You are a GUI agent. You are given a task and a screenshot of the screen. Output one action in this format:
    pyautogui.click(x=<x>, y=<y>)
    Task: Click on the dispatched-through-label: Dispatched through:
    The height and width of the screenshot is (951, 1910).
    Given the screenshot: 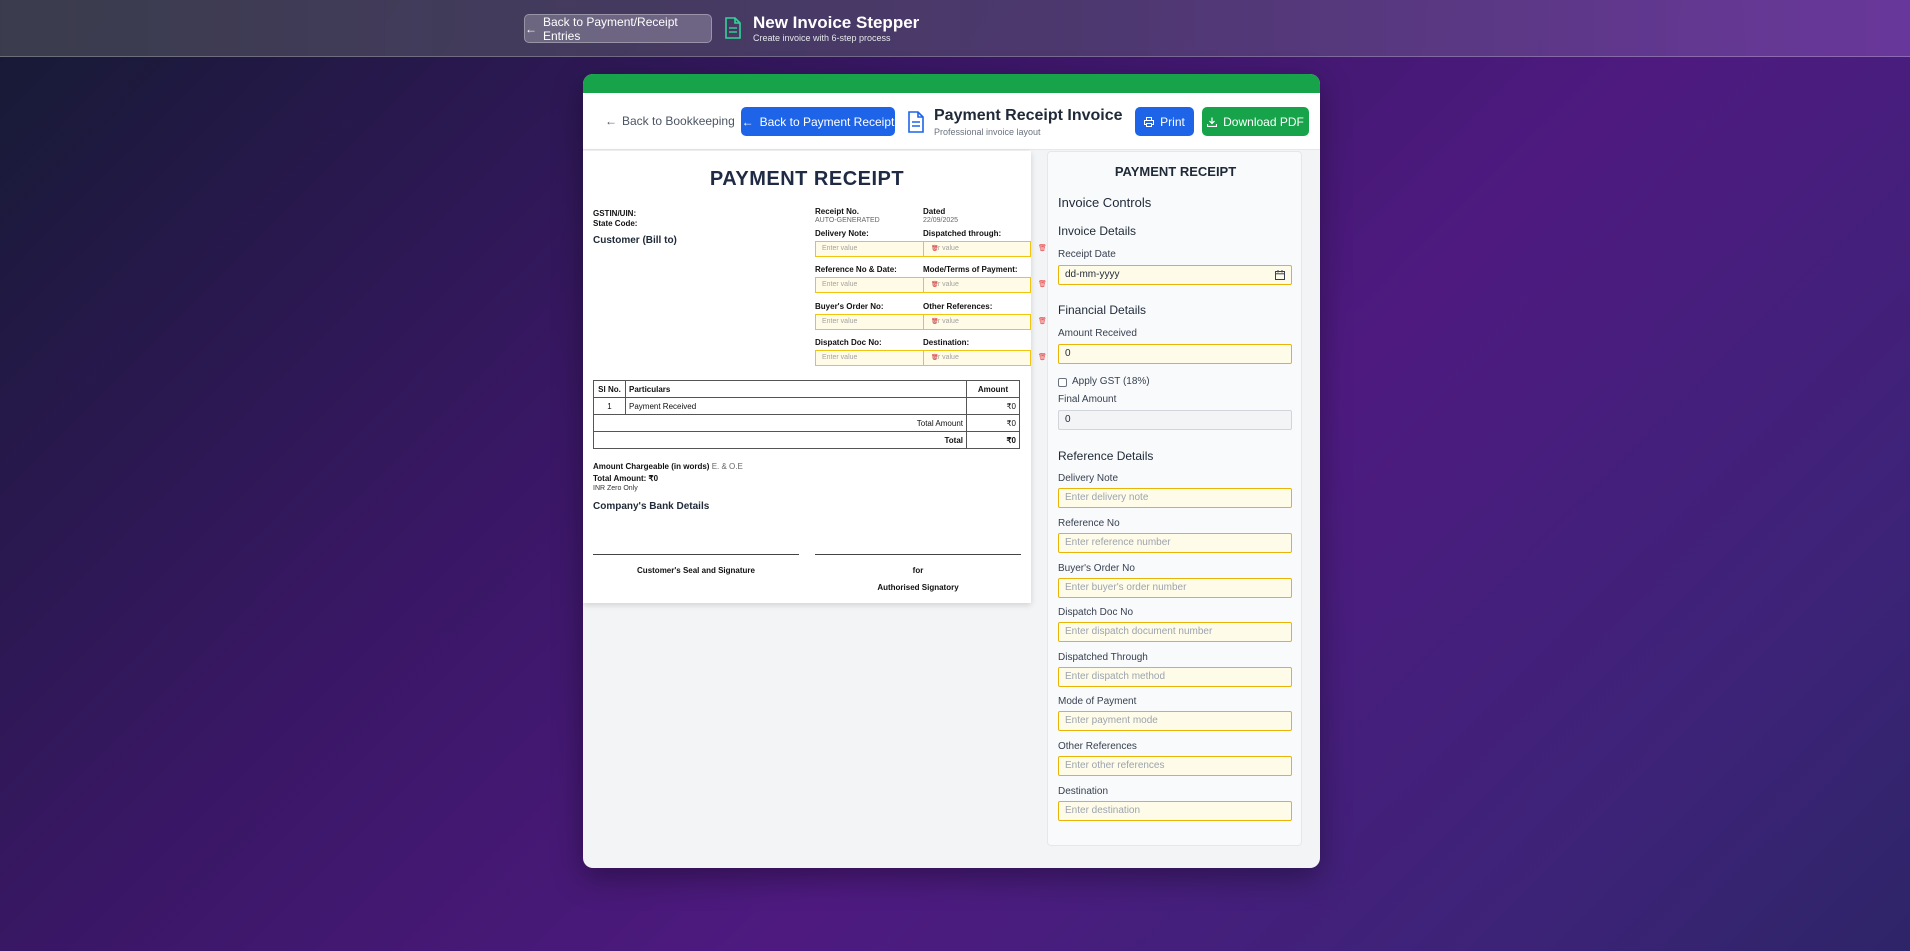 What is the action you would take?
    pyautogui.click(x=962, y=233)
    